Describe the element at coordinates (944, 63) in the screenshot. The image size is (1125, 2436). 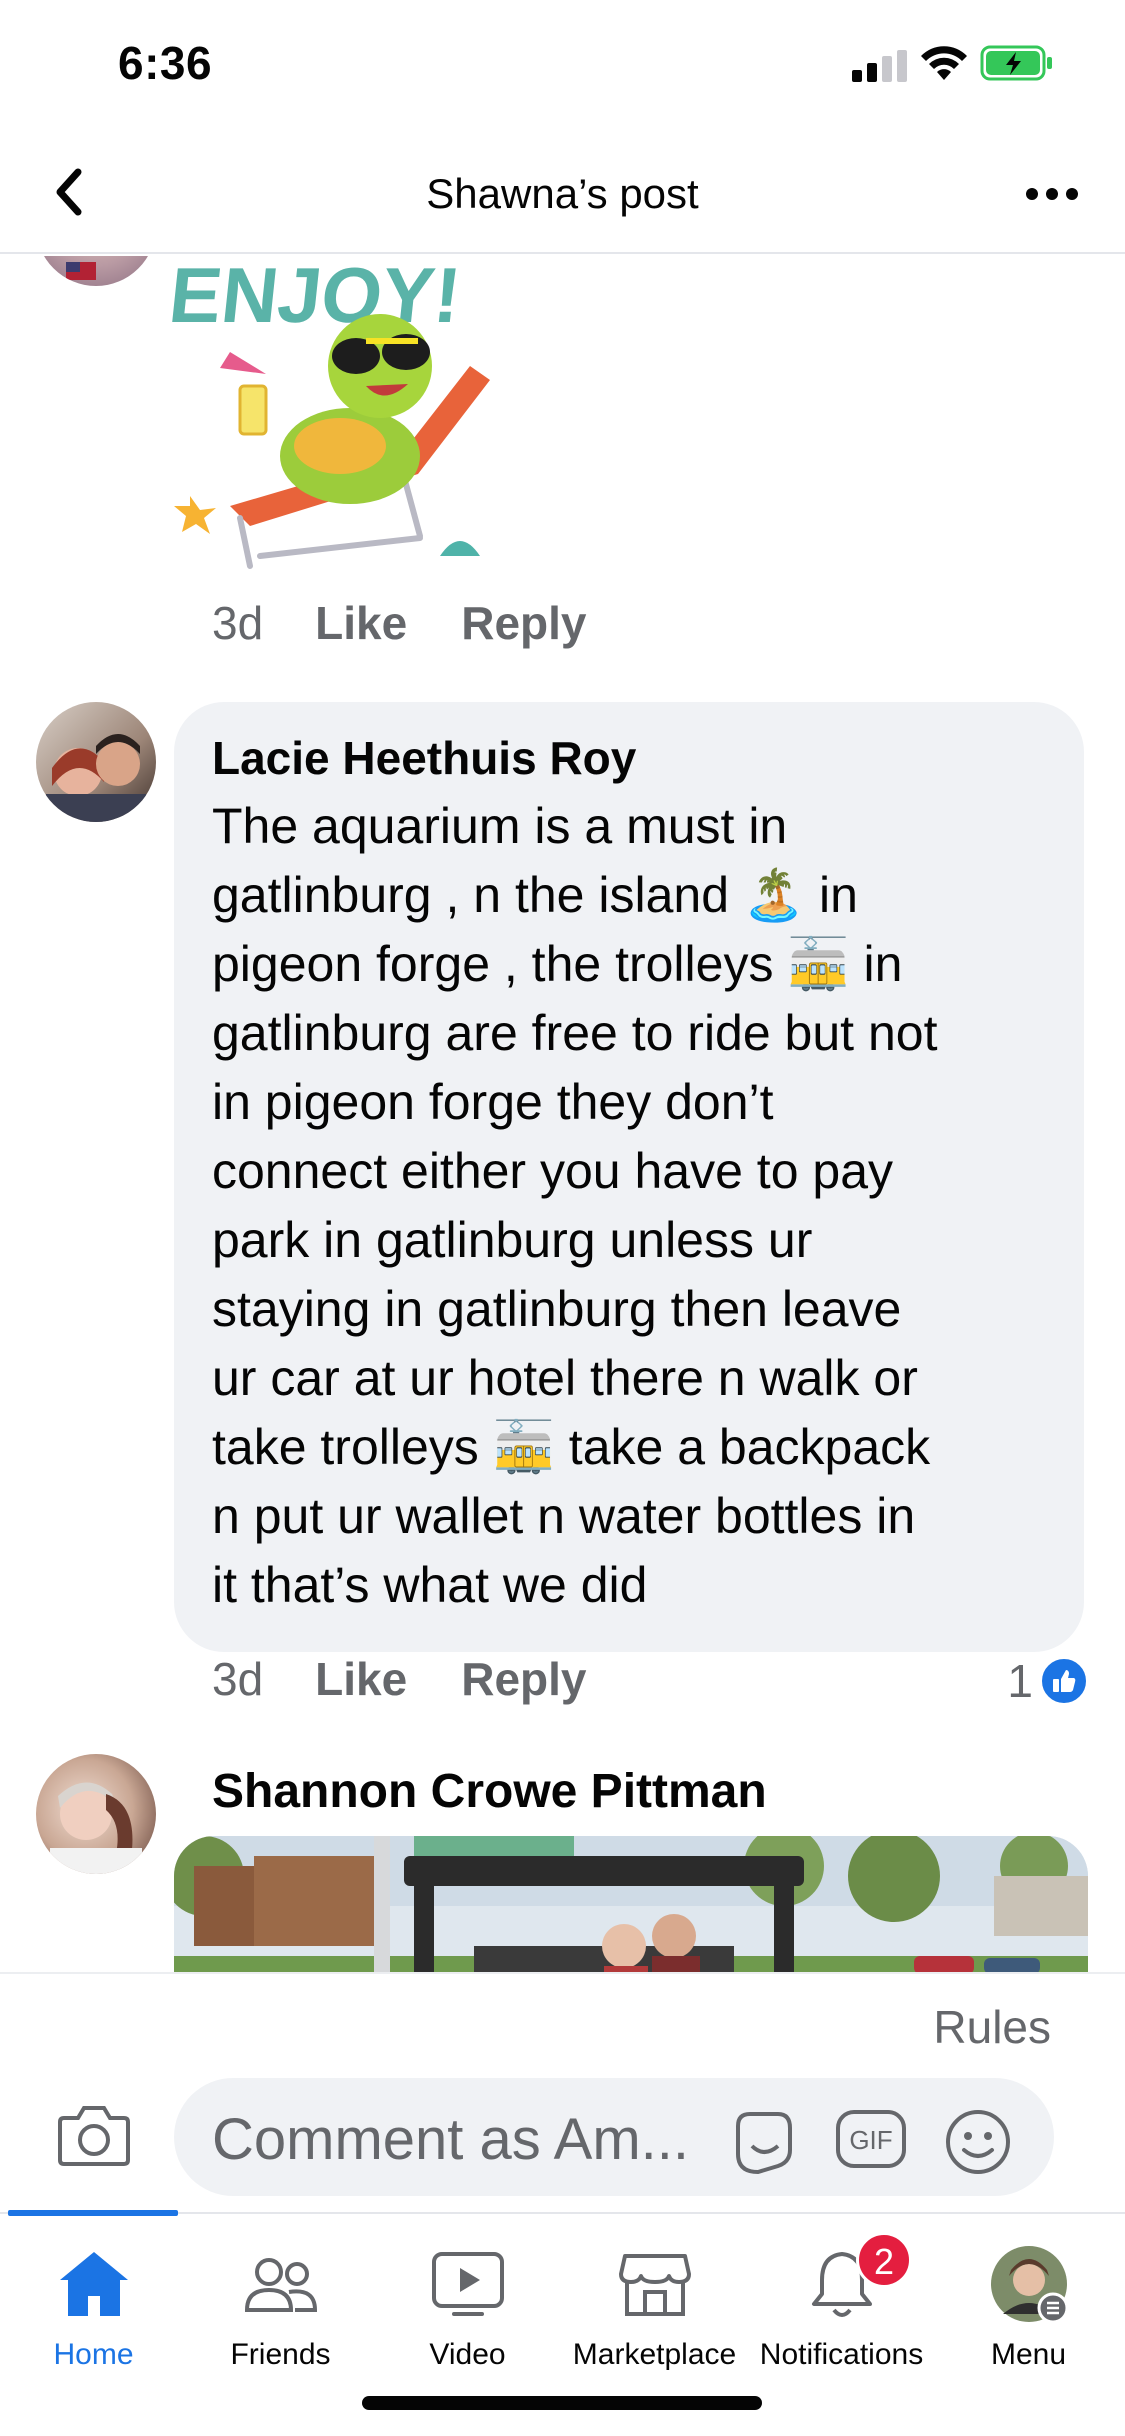
I see `wifi-icon` at that location.